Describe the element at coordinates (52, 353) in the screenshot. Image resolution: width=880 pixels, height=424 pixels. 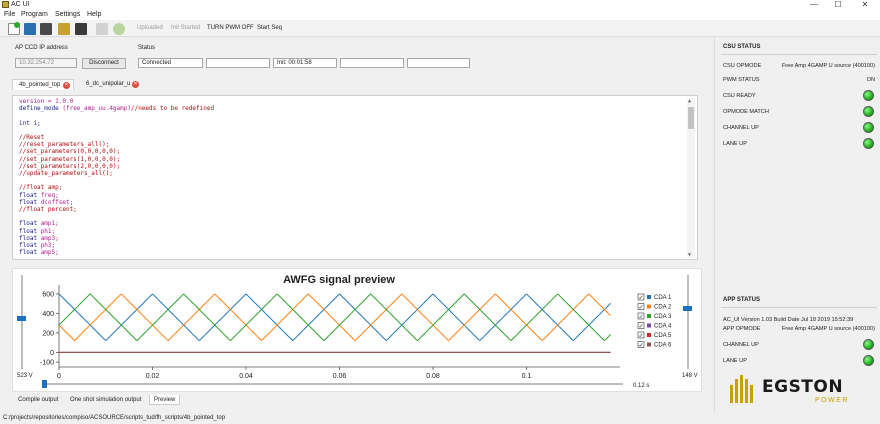
I see `y-tick-label: 0` at that location.